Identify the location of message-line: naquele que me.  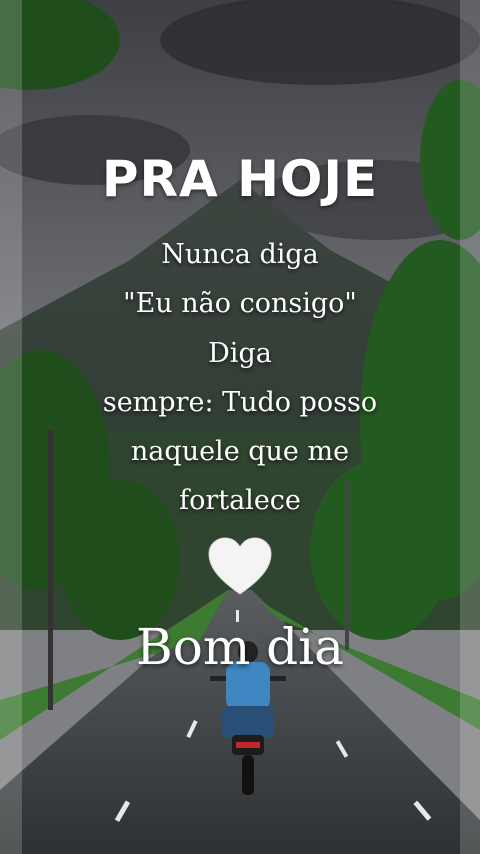
(240, 451).